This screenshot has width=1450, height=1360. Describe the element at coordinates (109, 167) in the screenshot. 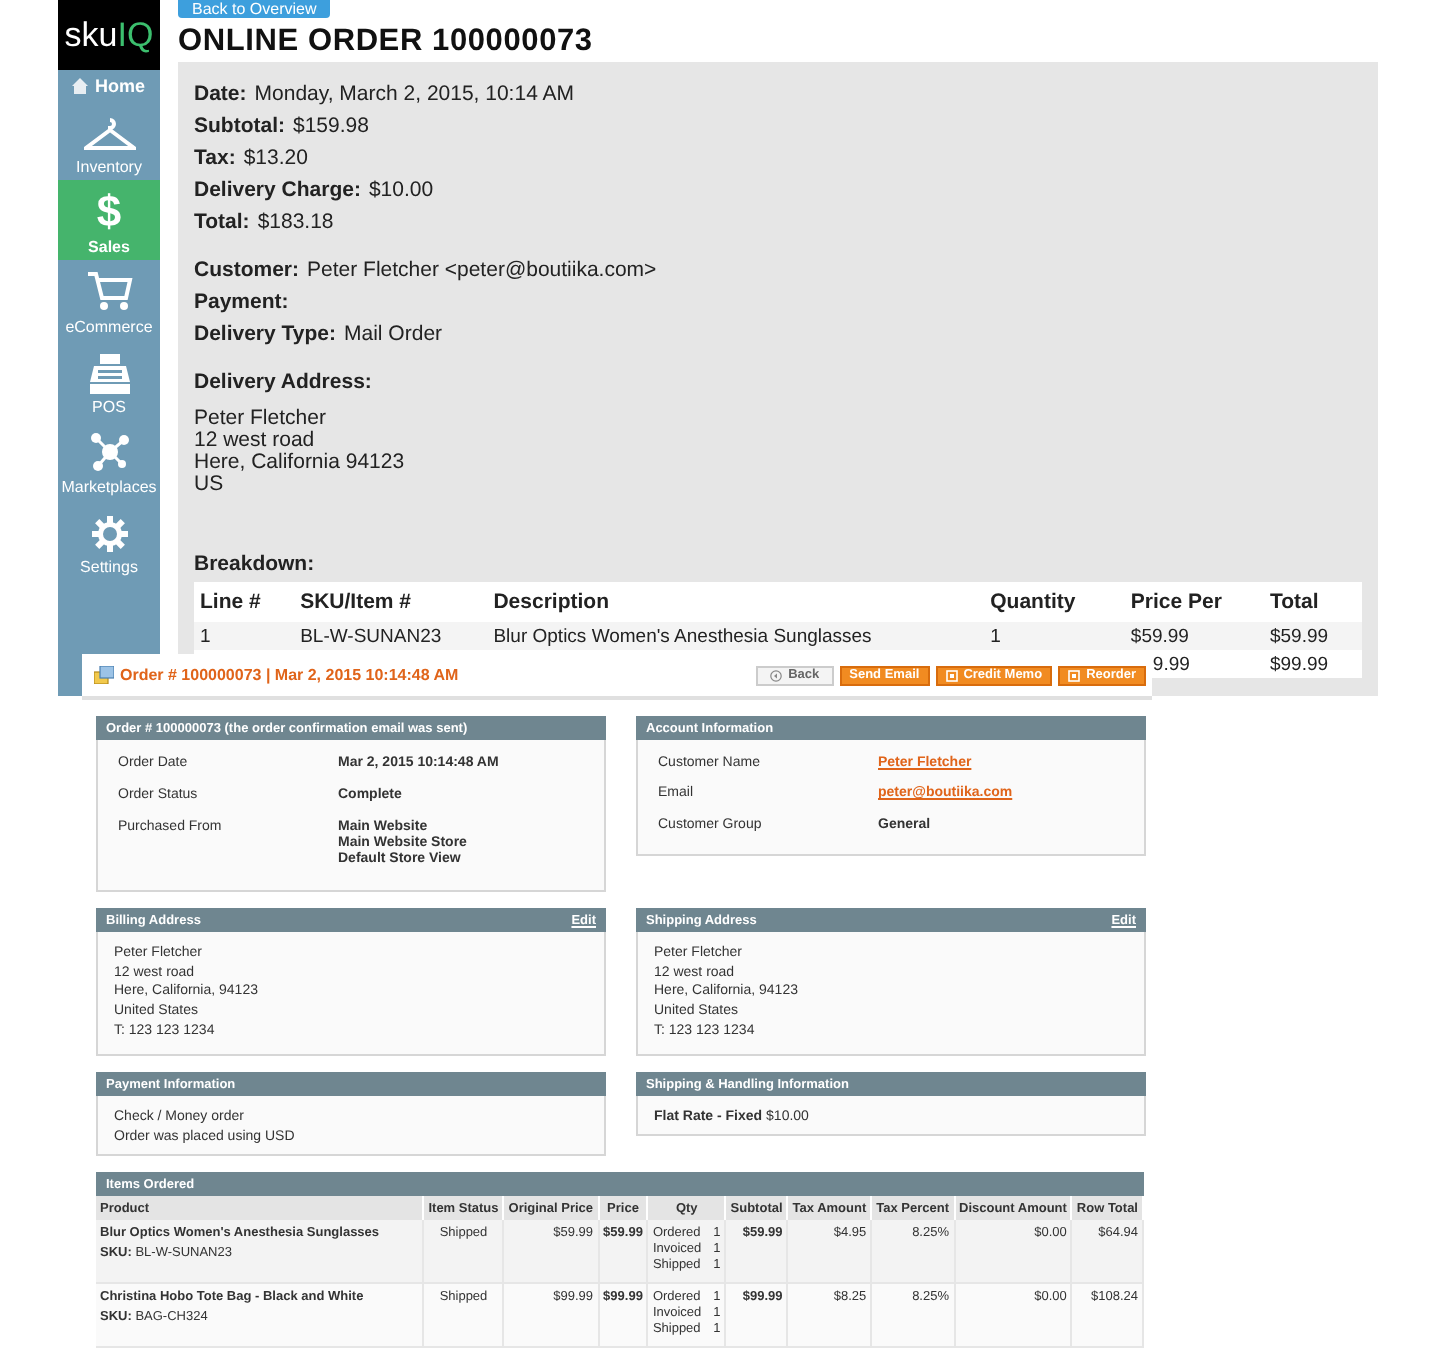

I see `sidebar-label: Inventory` at that location.